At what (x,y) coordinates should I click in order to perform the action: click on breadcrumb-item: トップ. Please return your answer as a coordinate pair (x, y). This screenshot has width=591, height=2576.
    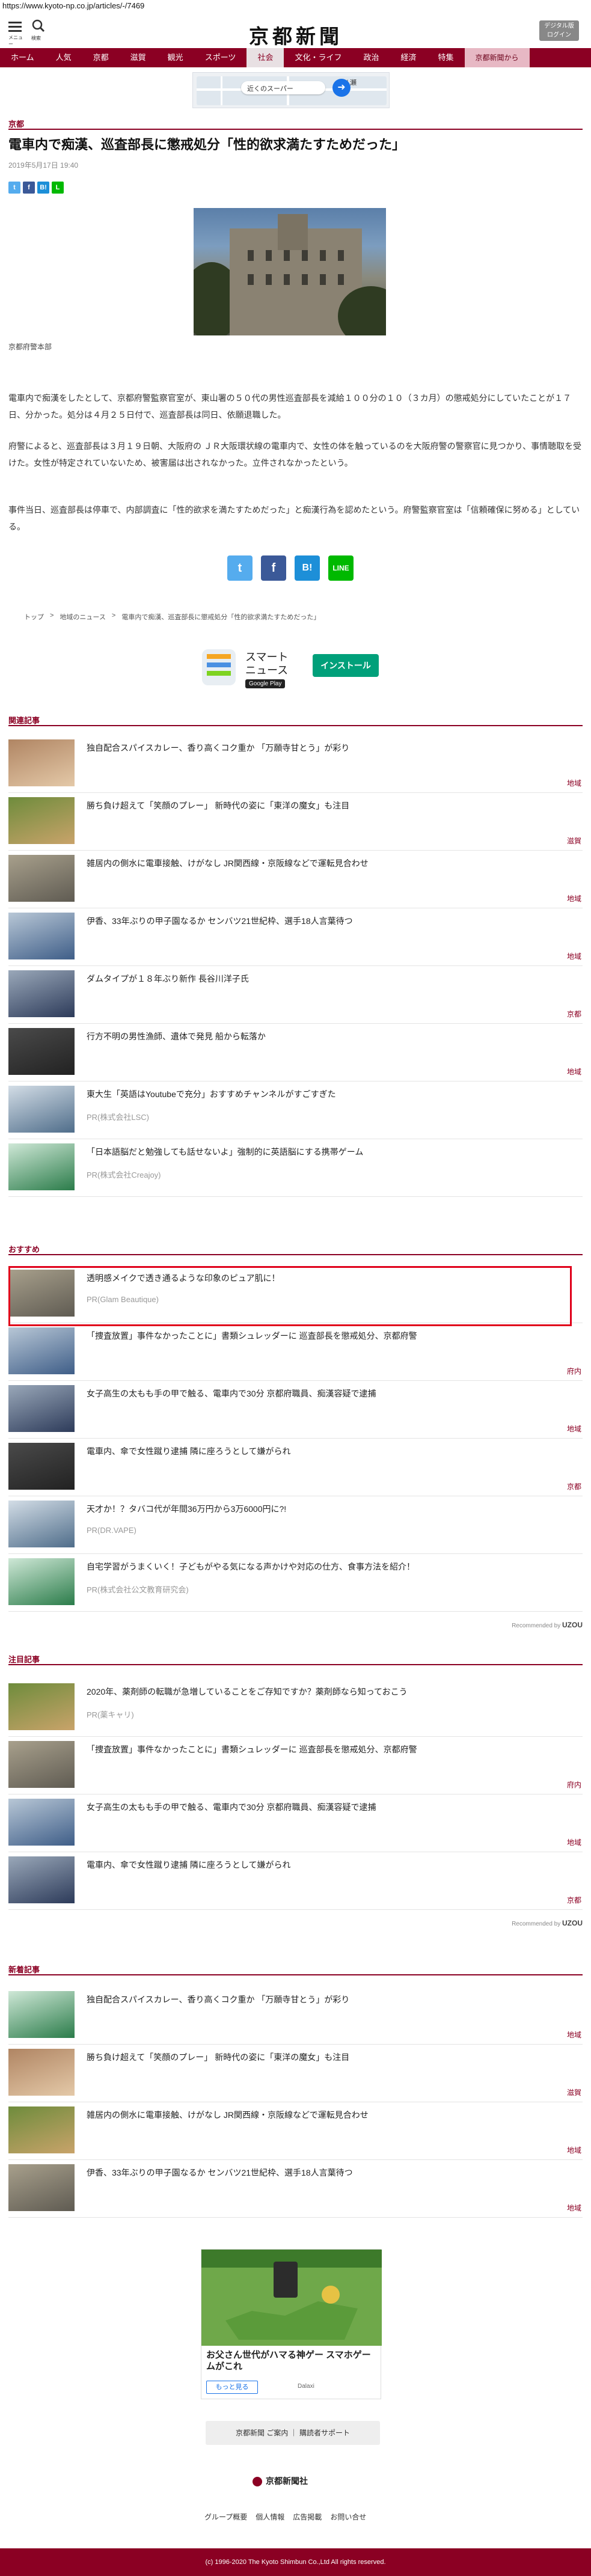
    Looking at the image, I should click on (34, 617).